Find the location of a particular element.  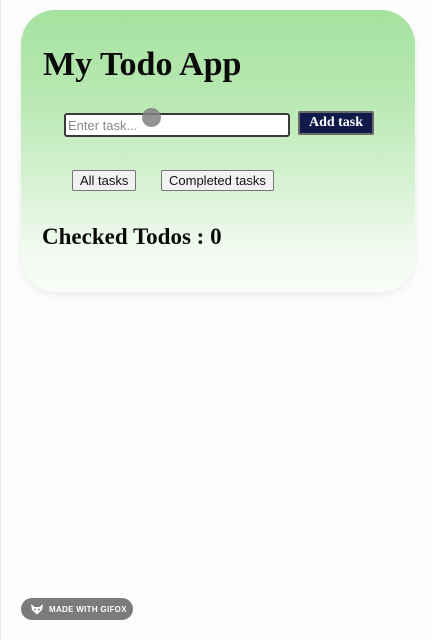

fox-icon is located at coordinates (37, 609).